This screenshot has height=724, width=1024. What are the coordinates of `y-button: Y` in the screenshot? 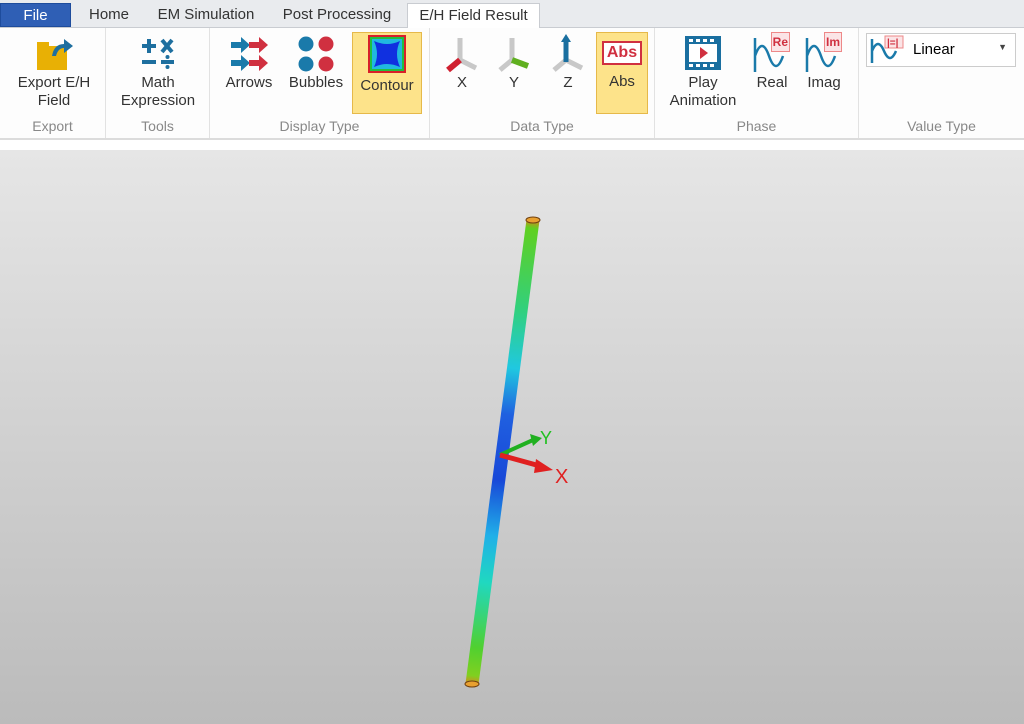 It's located at (514, 62).